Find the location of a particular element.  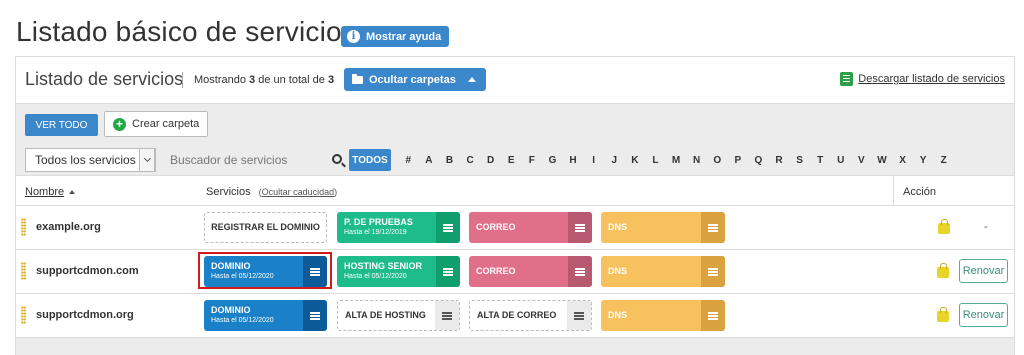

chevron-down-icon is located at coordinates (147, 160).